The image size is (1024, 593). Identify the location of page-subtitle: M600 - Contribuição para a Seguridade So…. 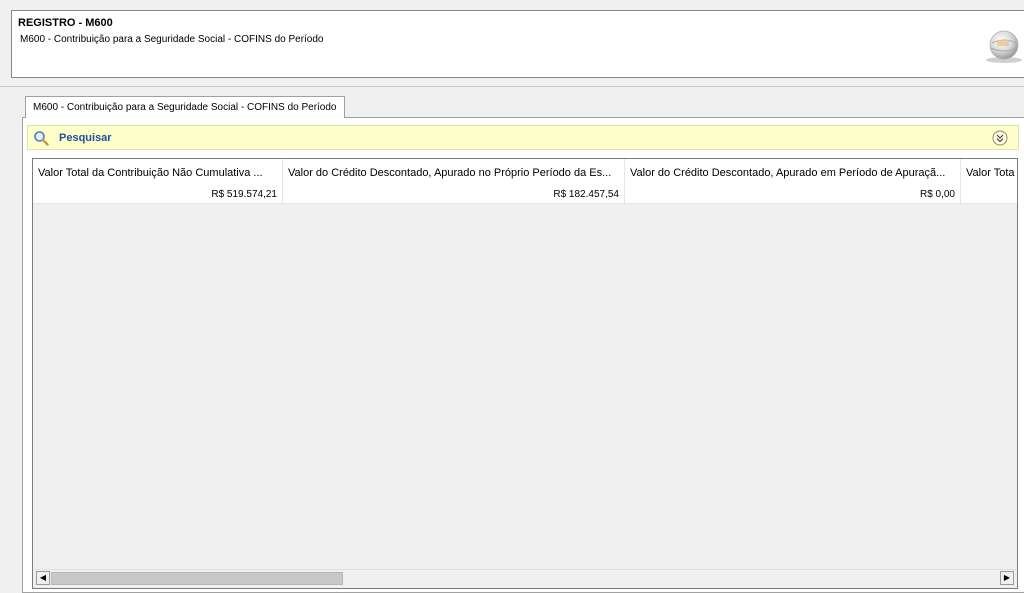
(172, 39).